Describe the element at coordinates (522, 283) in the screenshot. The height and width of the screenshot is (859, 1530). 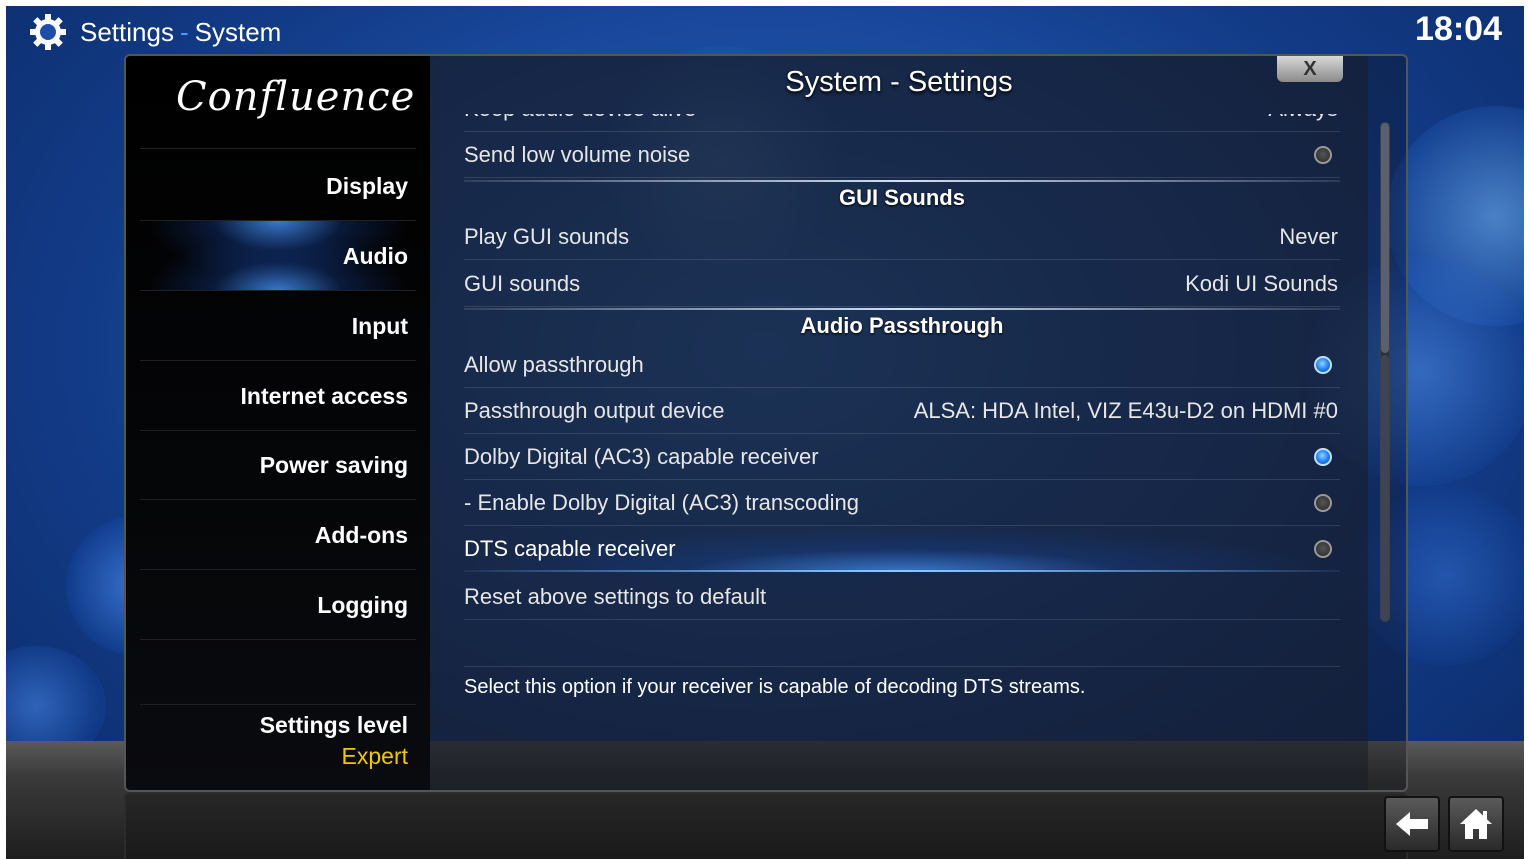
I see `setting-label: GUI sounds` at that location.